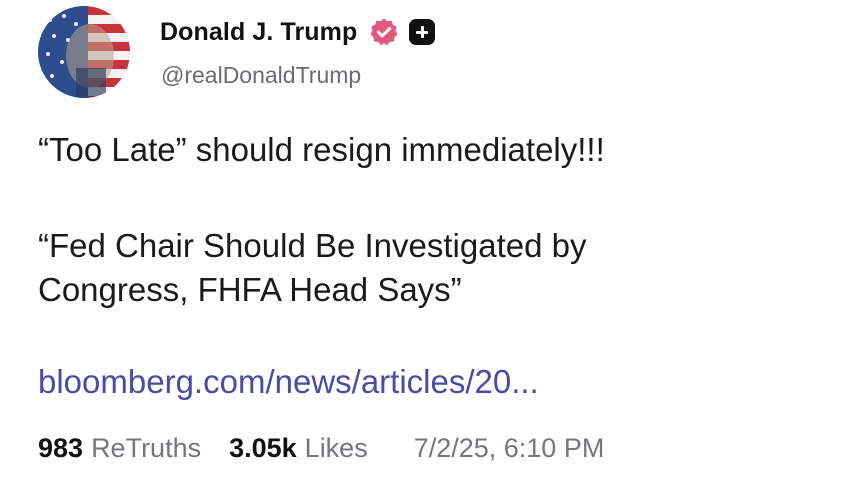 Image resolution: width=865 pixels, height=495 pixels. Describe the element at coordinates (312, 245) in the screenshot. I see `quoted-headline-line-1: “Fed Chair Should Be Investigated by` at that location.